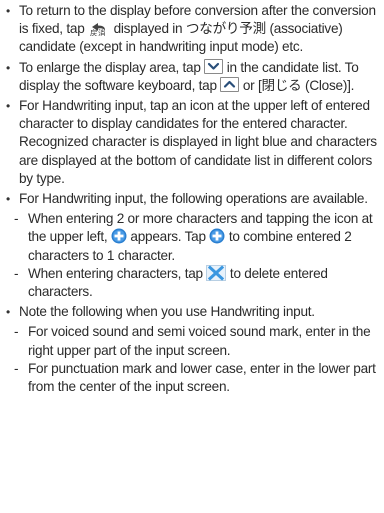  I want to click on chevron-up-icon, so click(230, 84).